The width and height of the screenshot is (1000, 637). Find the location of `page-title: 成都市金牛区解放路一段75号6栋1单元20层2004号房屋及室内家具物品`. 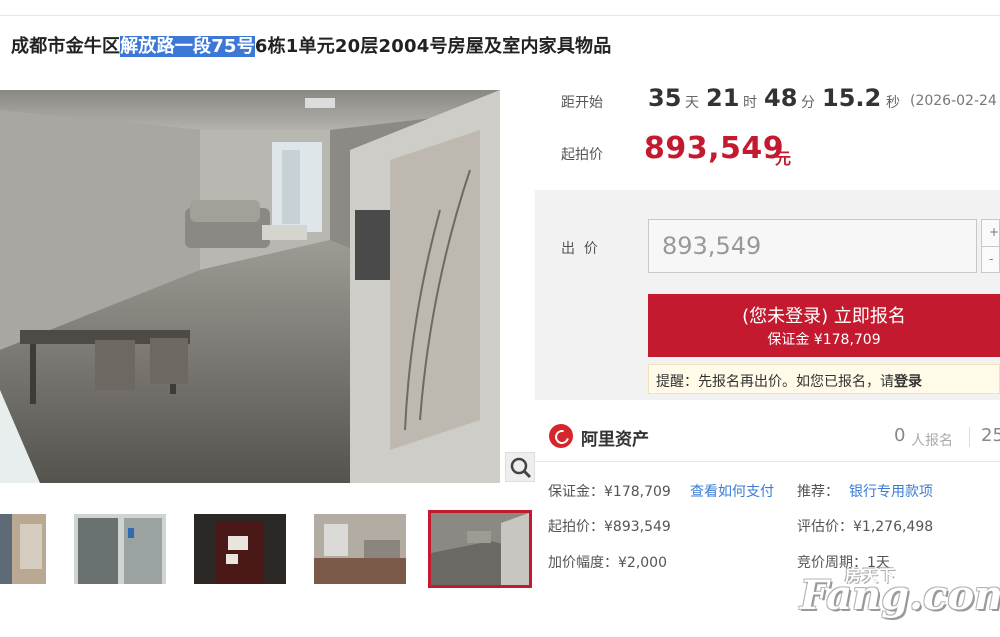

page-title: 成都市金牛区解放路一段75号6栋1单元20层2004号房屋及室内家具物品 is located at coordinates (311, 45).